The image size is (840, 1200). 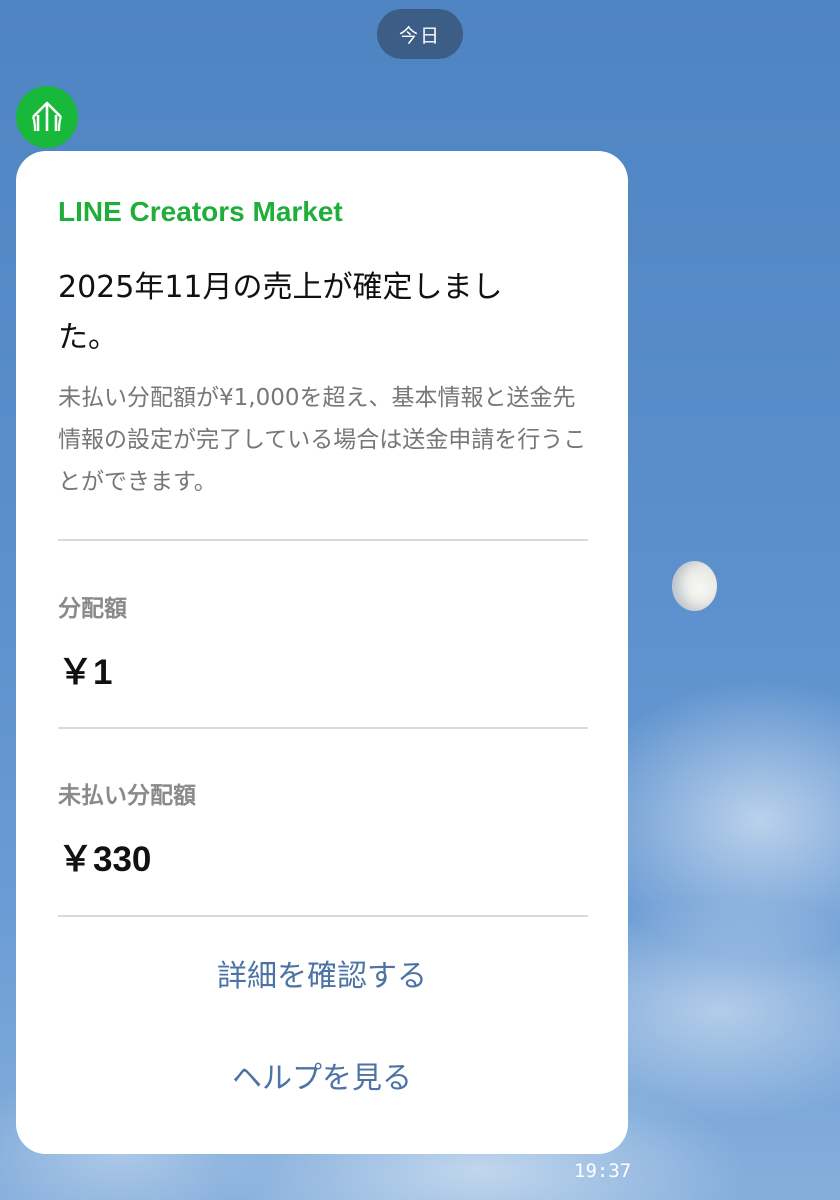 I want to click on sender-brand-name: LINE Creators Market, so click(x=200, y=211).